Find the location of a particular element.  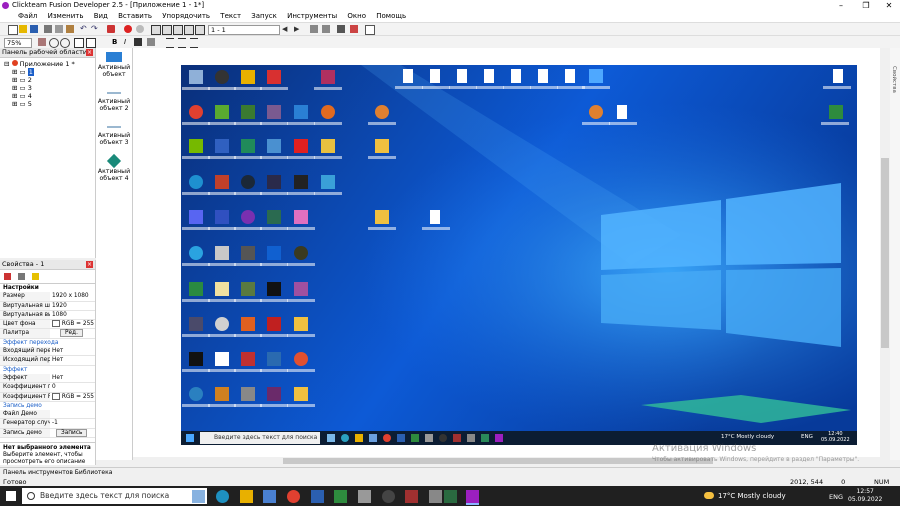

palette-edit-button: Ред. is located at coordinates (71, 333).